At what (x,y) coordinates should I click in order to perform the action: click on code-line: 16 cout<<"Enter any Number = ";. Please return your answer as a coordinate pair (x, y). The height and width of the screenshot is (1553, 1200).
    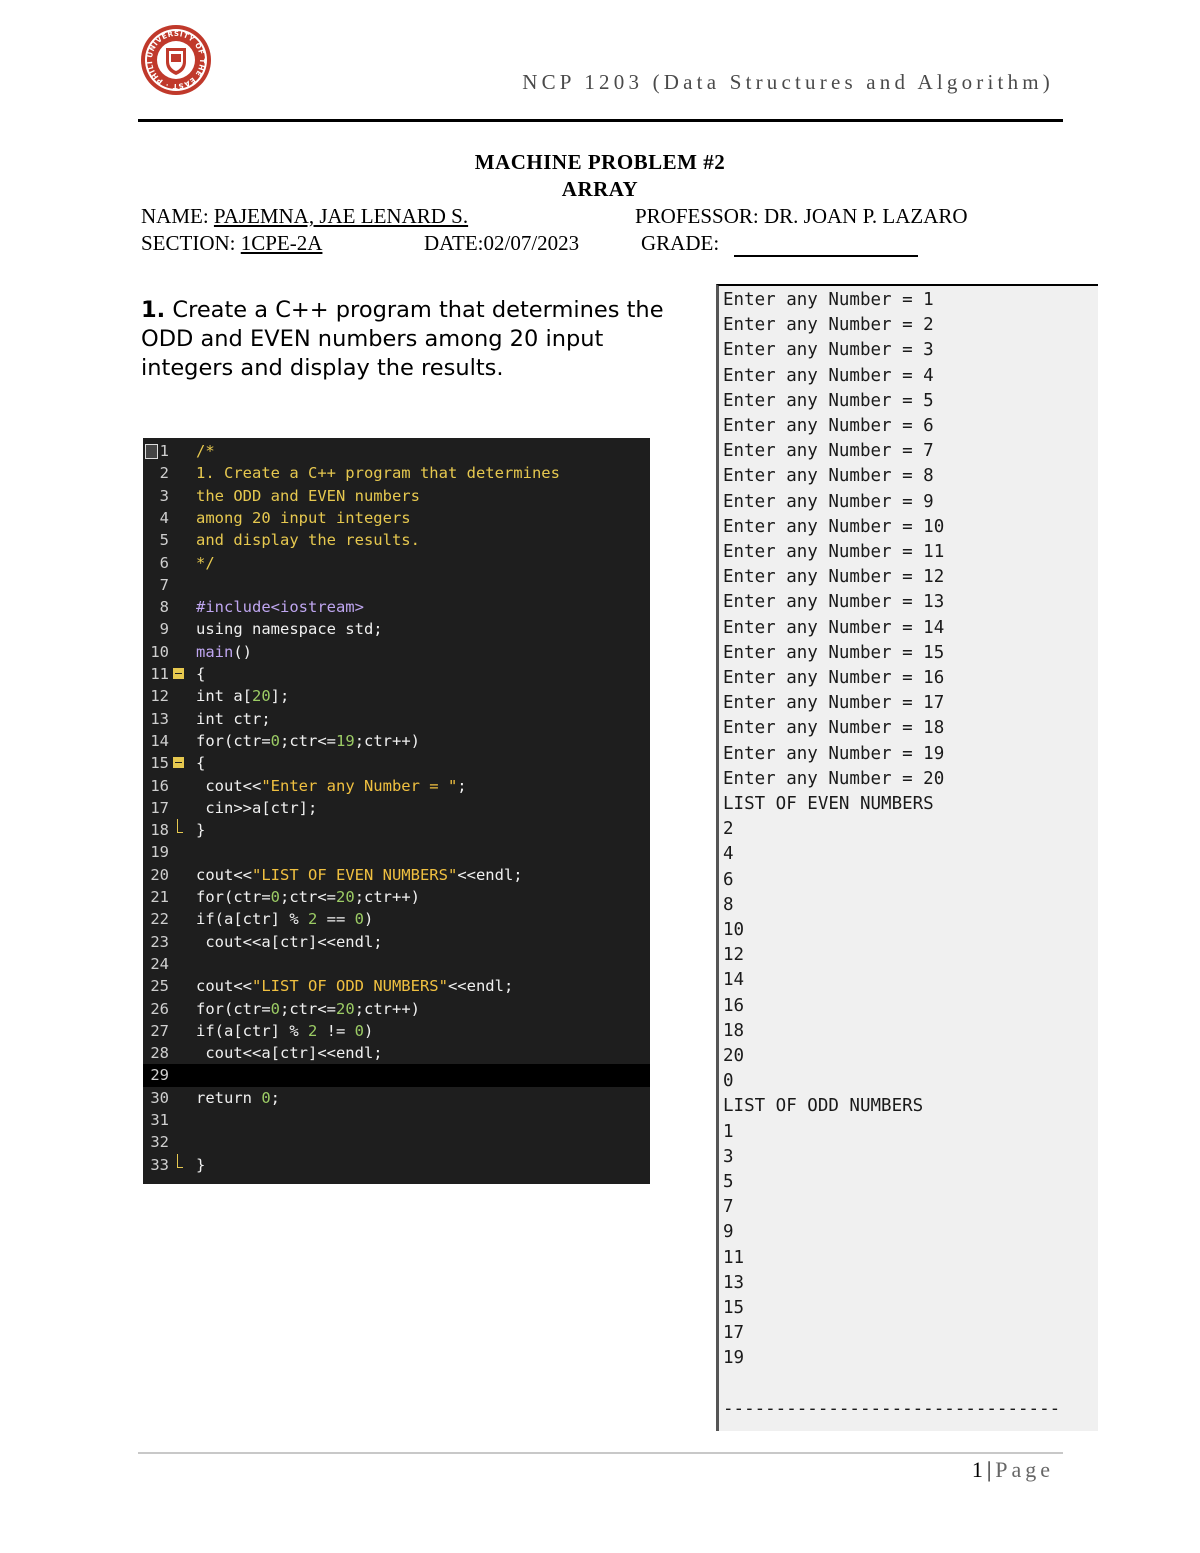
    Looking at the image, I should click on (396, 786).